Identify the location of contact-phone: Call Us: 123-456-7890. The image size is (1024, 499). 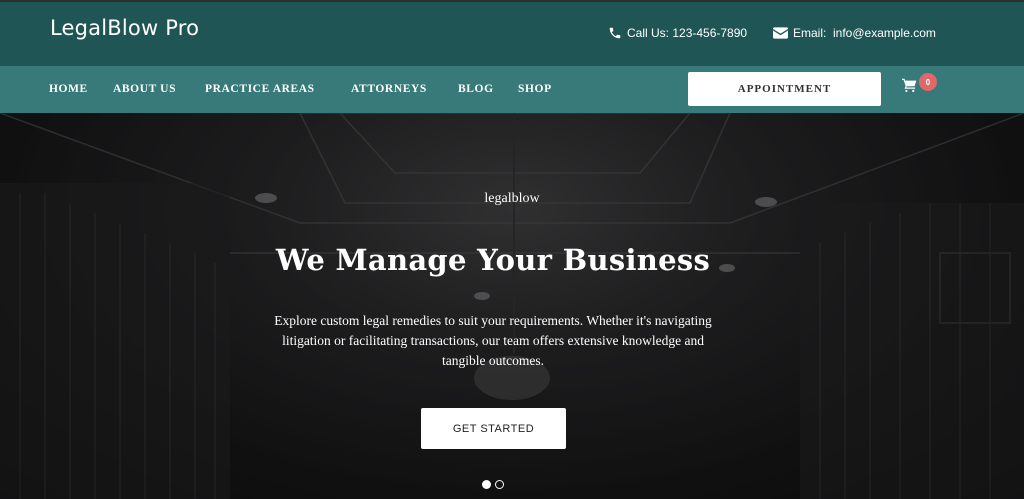
(677, 33).